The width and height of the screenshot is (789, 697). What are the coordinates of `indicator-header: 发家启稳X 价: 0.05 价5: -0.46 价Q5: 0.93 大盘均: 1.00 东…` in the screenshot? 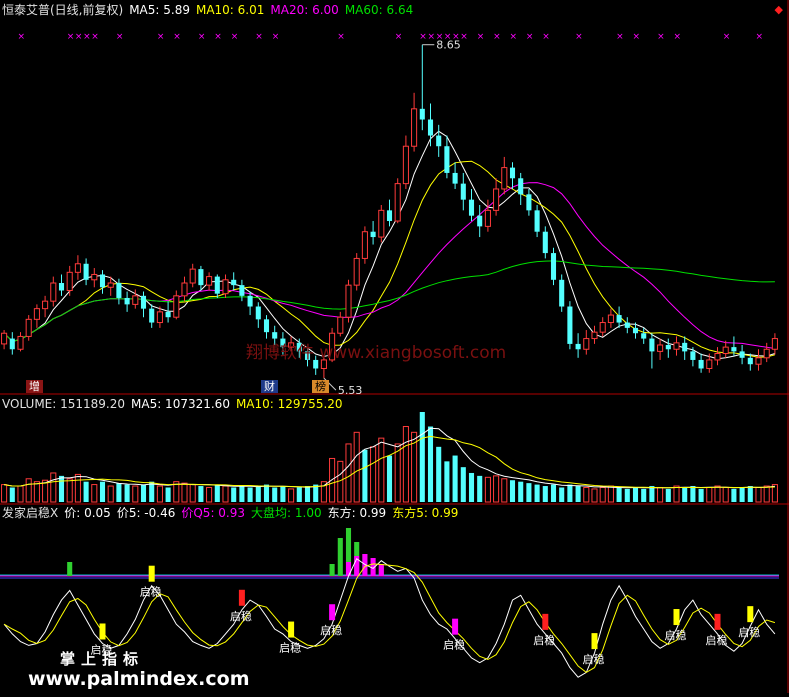 It's located at (233, 513).